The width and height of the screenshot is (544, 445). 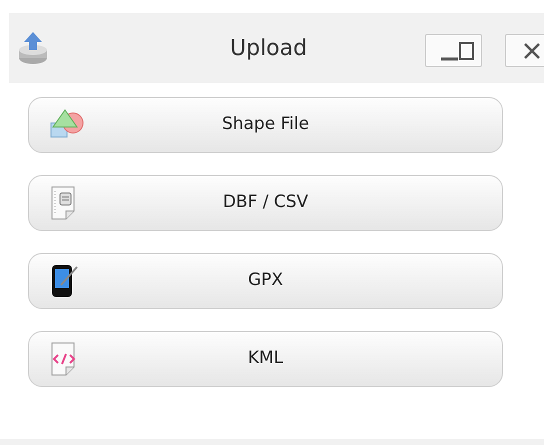 I want to click on upload-option-button: DBF / CSV, so click(x=265, y=203).